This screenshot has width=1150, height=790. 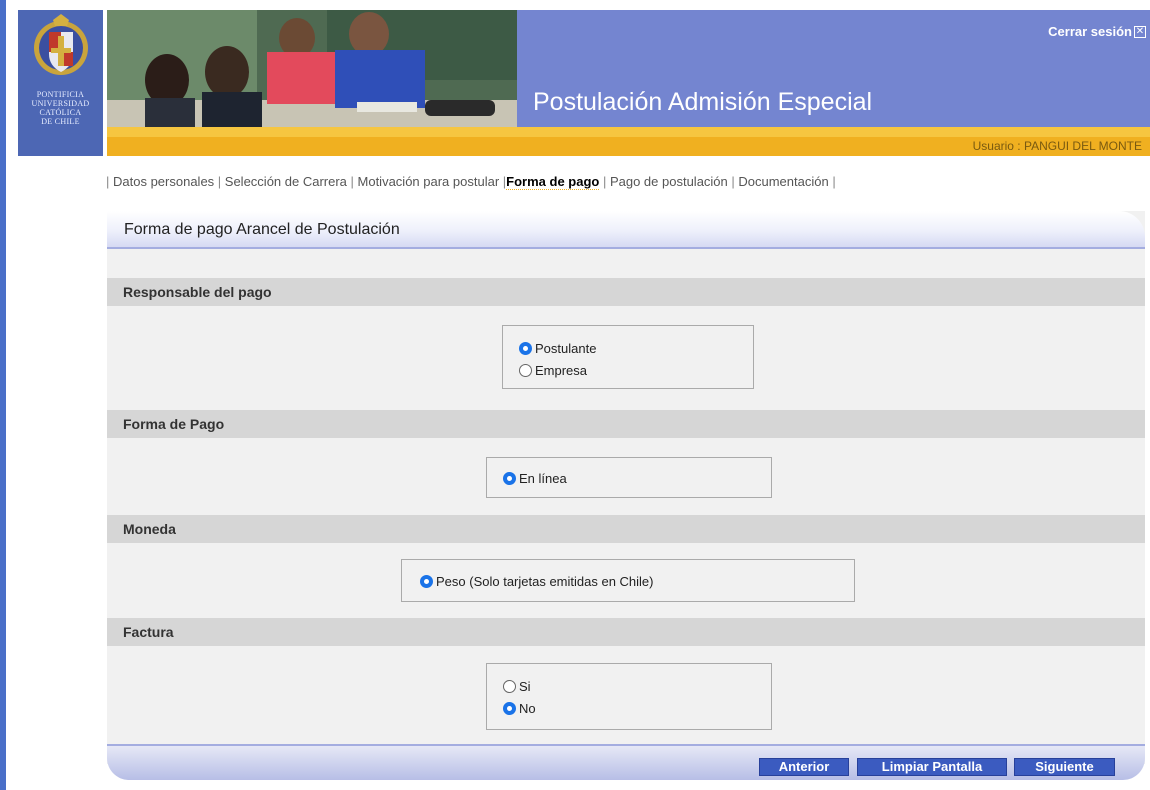 I want to click on moneda-options: Peso (Solo tarjetas emitidas en Chile), so click(x=628, y=580).